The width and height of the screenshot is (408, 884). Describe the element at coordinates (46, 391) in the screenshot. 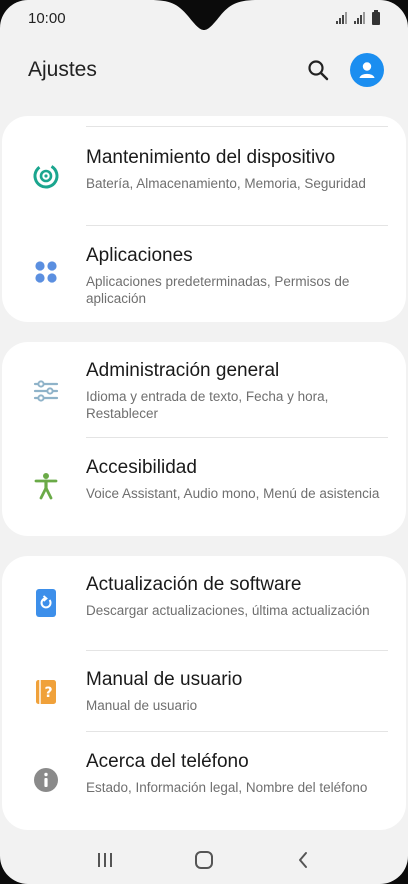

I see `sliders-icon` at that location.